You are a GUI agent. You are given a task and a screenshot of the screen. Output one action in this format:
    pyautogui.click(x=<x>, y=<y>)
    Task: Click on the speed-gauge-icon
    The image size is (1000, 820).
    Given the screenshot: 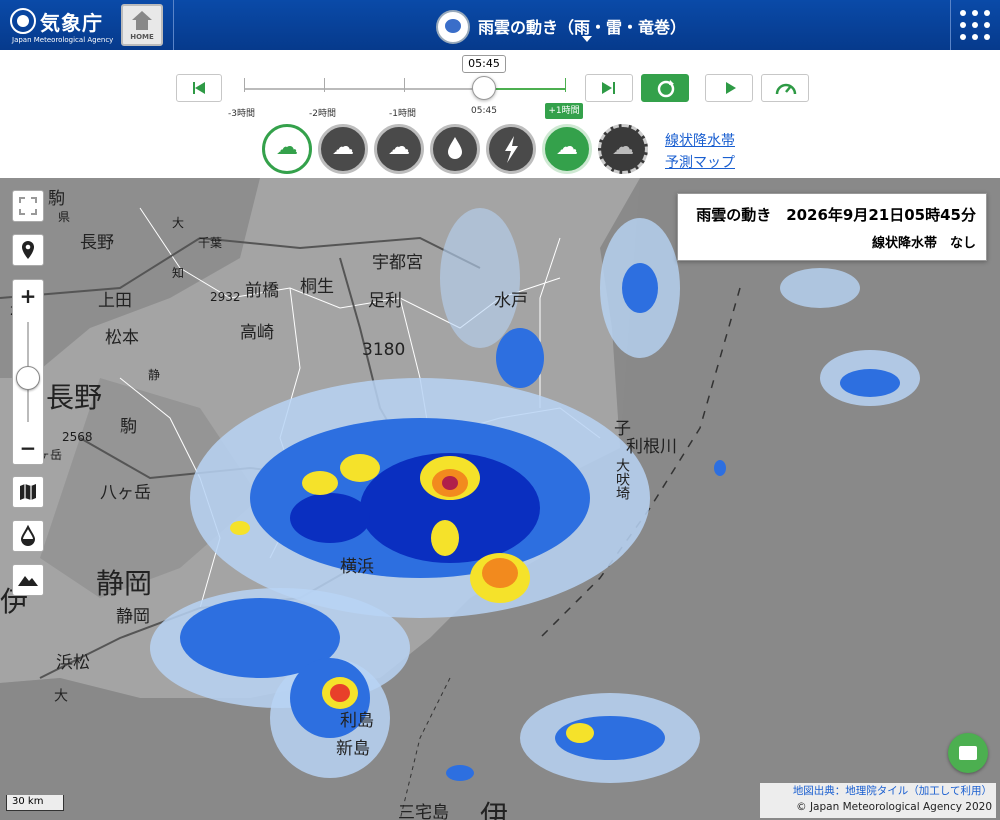 What is the action you would take?
    pyautogui.click(x=786, y=89)
    